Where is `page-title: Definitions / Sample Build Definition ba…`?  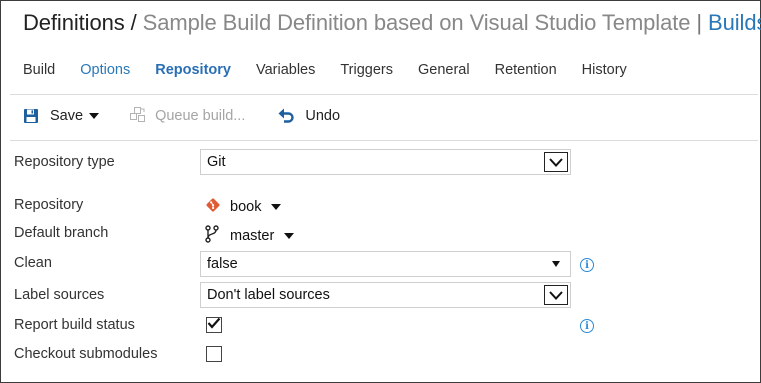 page-title: Definitions / Sample Build Definition ba… is located at coordinates (392, 23).